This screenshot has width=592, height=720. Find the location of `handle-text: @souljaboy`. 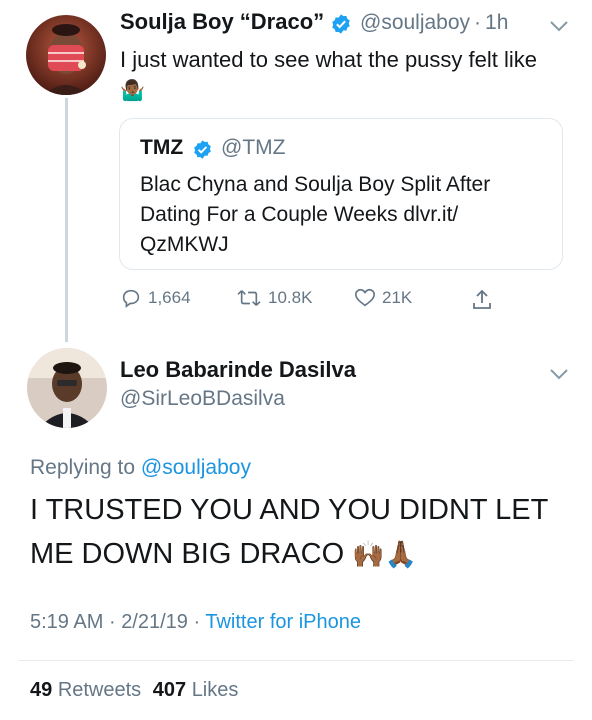

handle-text: @souljaboy is located at coordinates (415, 22).